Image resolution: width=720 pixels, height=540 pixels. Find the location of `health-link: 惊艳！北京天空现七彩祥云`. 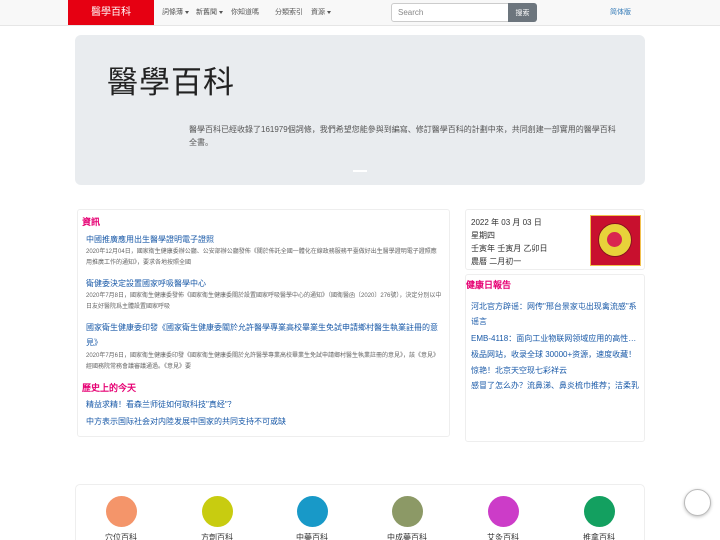

health-link: 惊艳！北京天空现七彩祥云 is located at coordinates (557, 370).